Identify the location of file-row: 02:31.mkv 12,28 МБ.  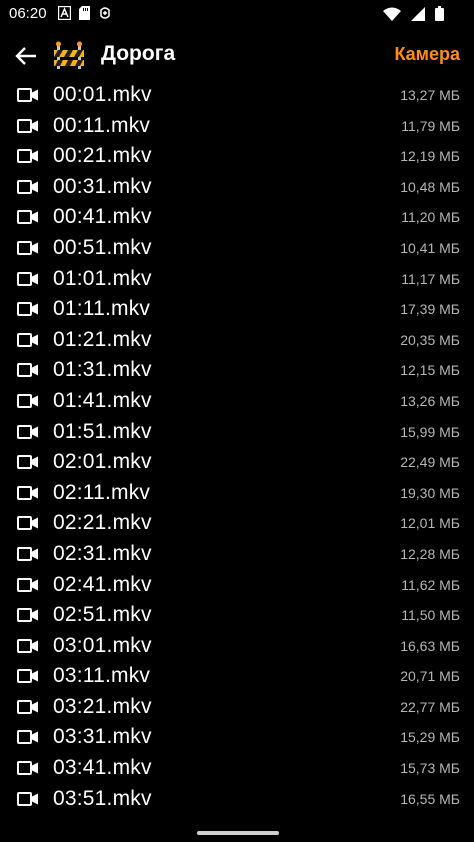
(237, 554).